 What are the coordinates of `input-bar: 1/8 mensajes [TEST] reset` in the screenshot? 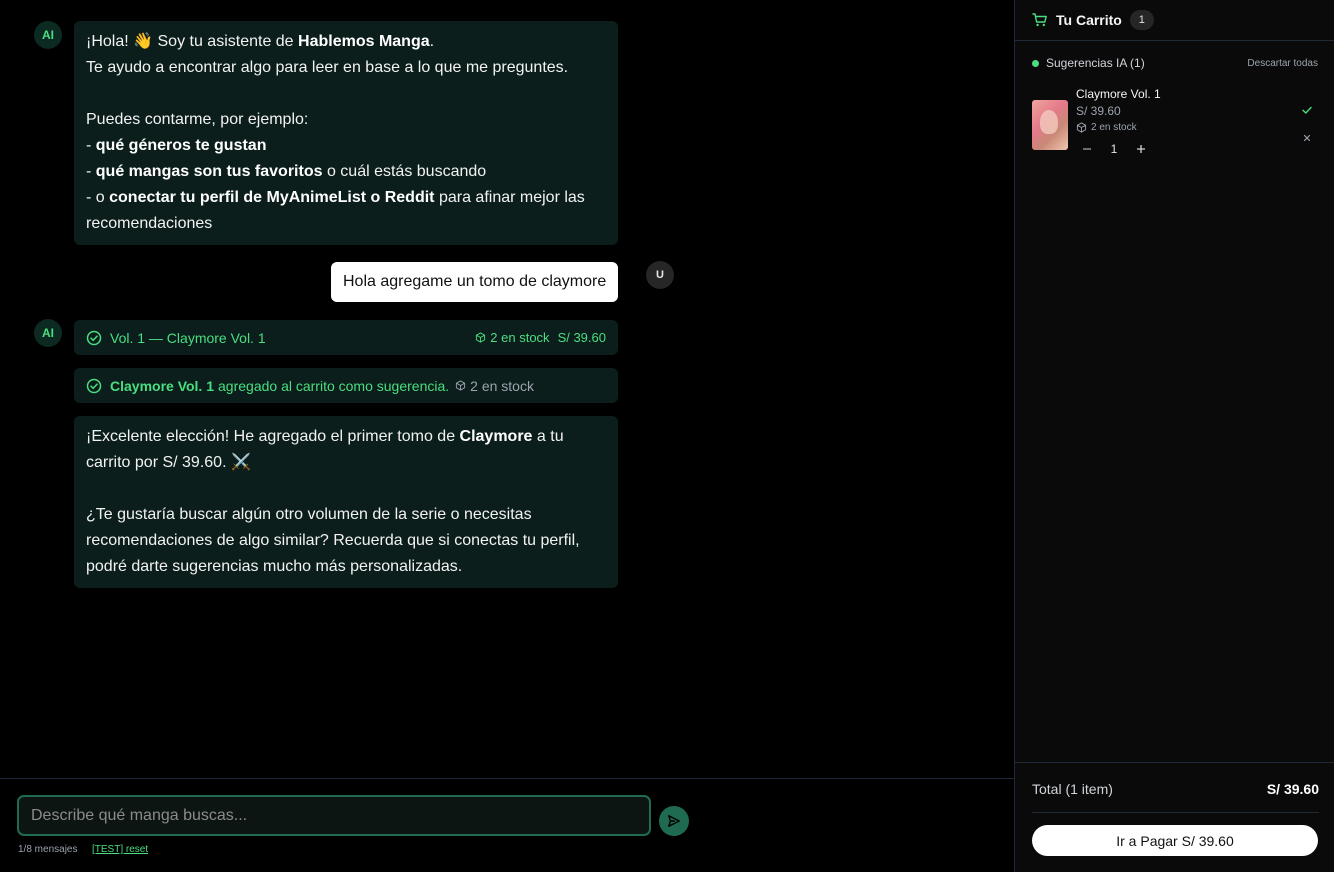 It's located at (507, 825).